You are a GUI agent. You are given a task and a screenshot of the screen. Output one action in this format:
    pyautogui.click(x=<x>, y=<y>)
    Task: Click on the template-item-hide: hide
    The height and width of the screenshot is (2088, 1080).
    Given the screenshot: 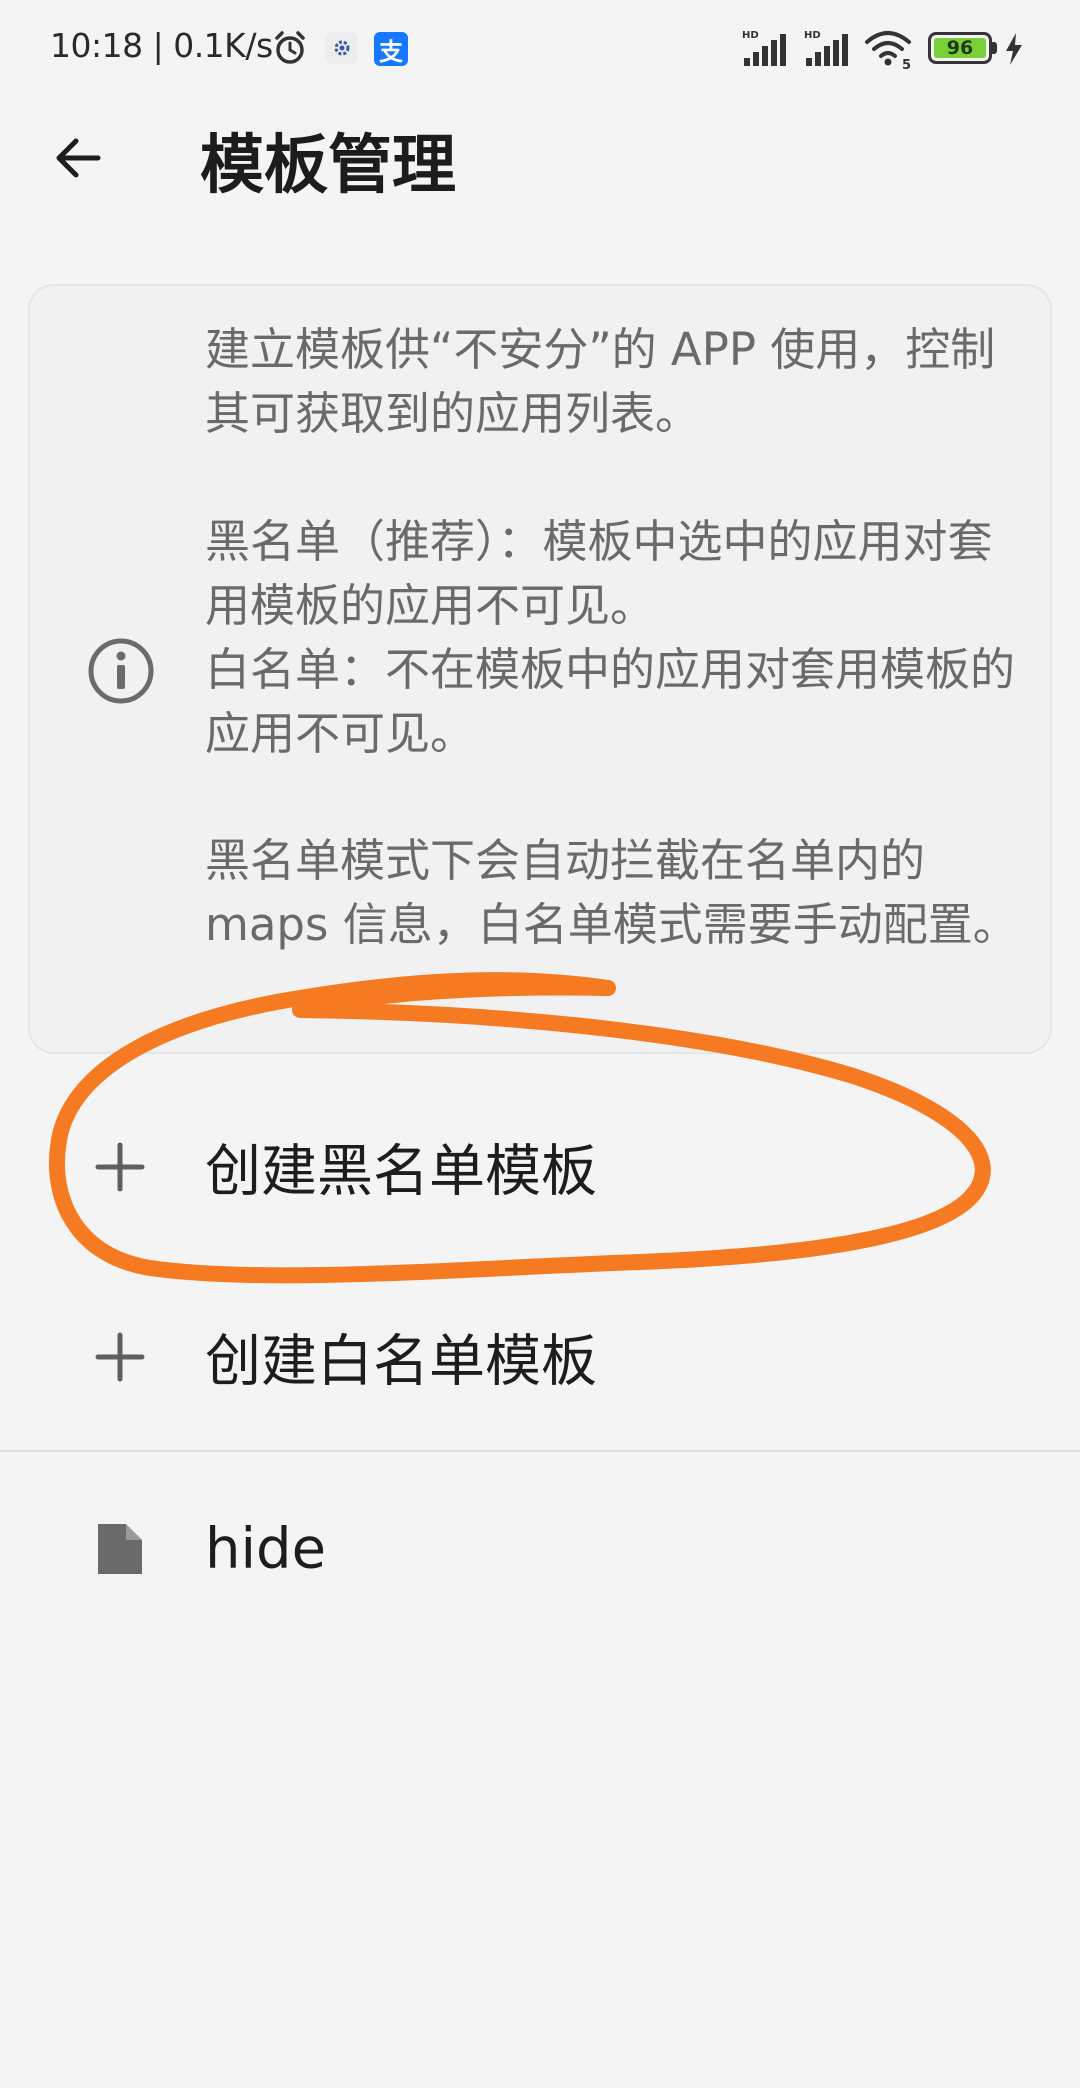 What is the action you would take?
    pyautogui.click(x=540, y=1549)
    